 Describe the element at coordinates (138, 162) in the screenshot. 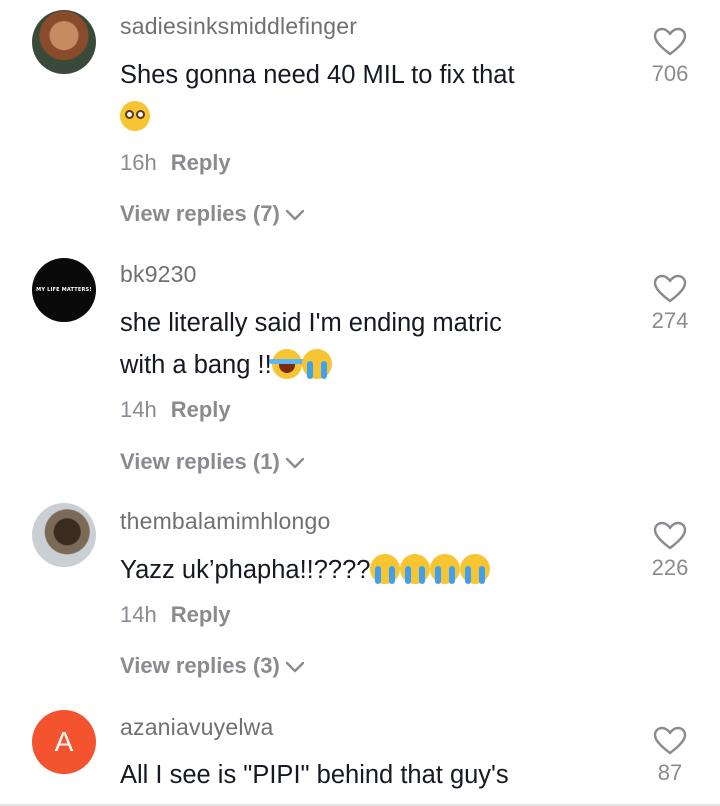

I see `comment-time: 16h` at that location.